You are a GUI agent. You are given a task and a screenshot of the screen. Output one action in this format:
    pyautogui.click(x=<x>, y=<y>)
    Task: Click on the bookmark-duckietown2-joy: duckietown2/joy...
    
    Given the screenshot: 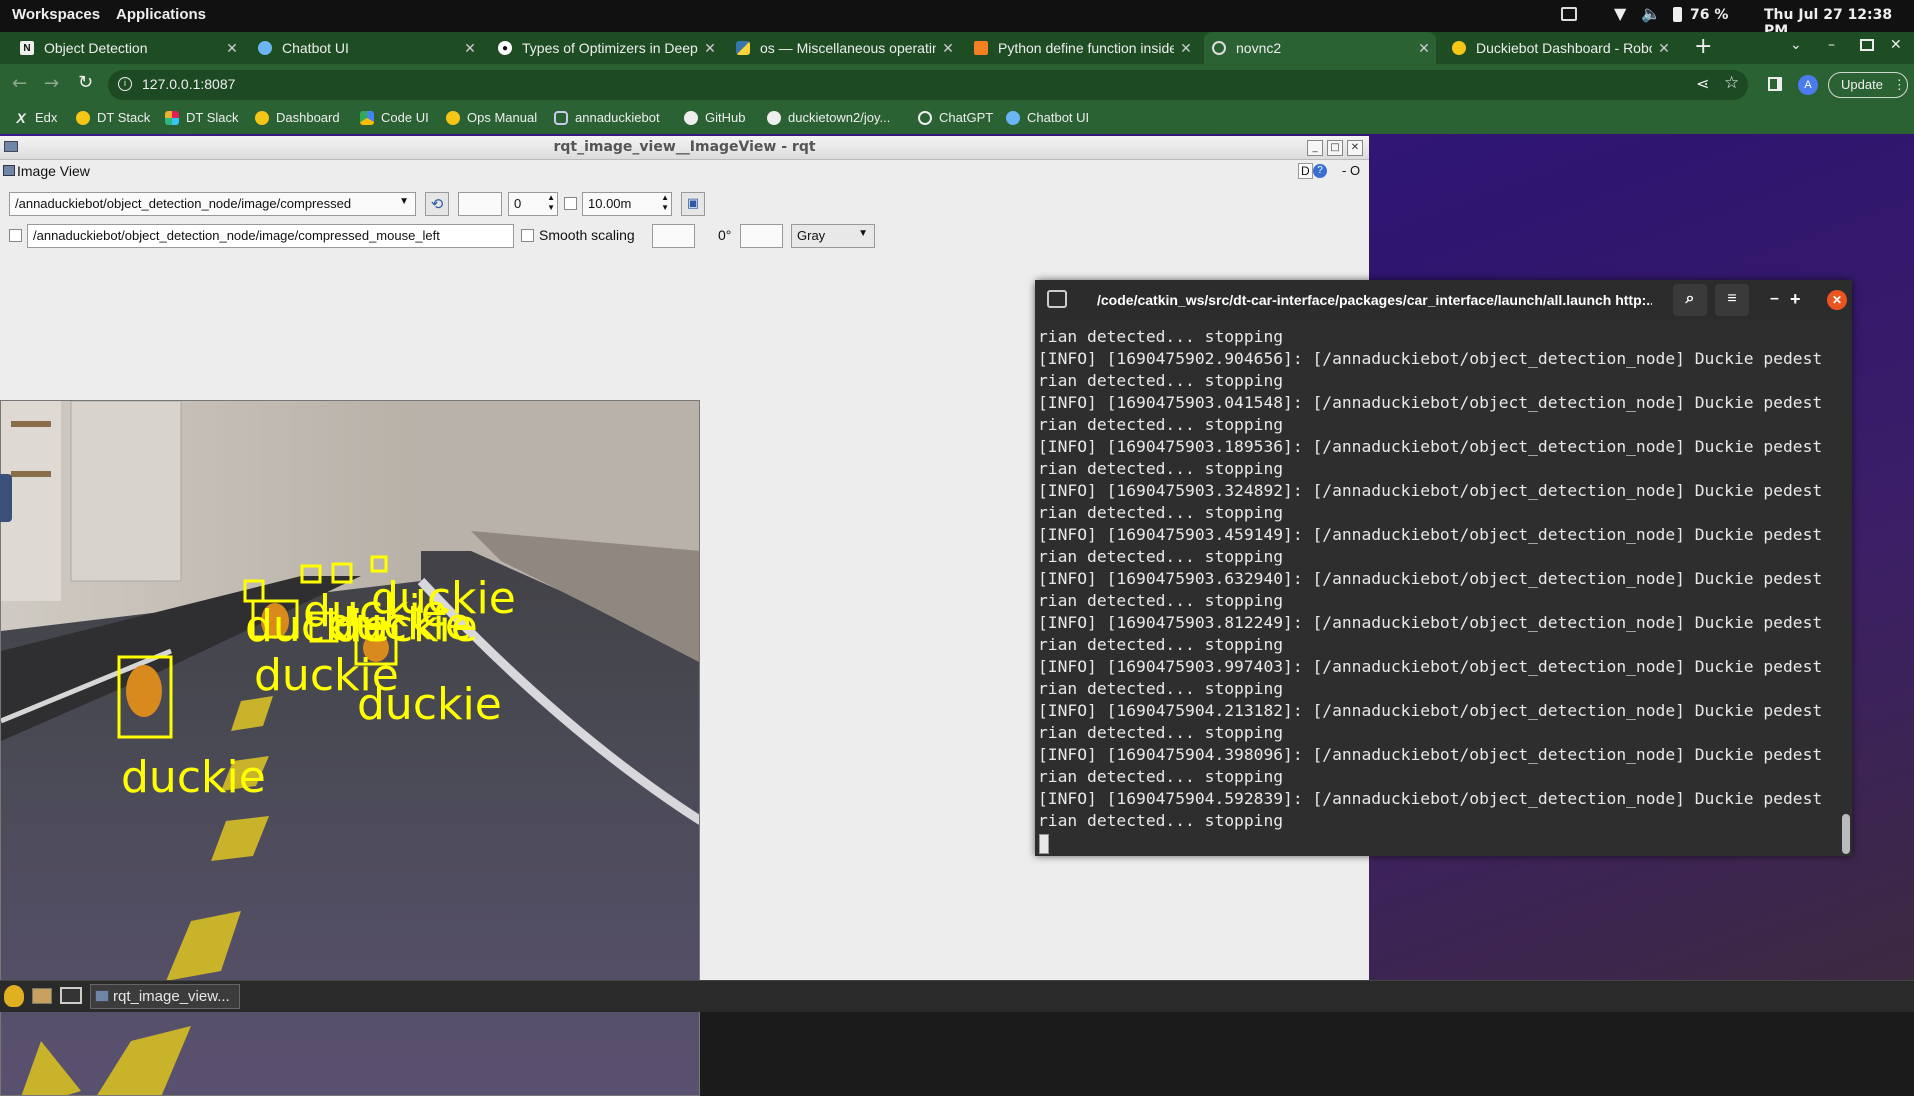 What is the action you would take?
    pyautogui.click(x=828, y=117)
    